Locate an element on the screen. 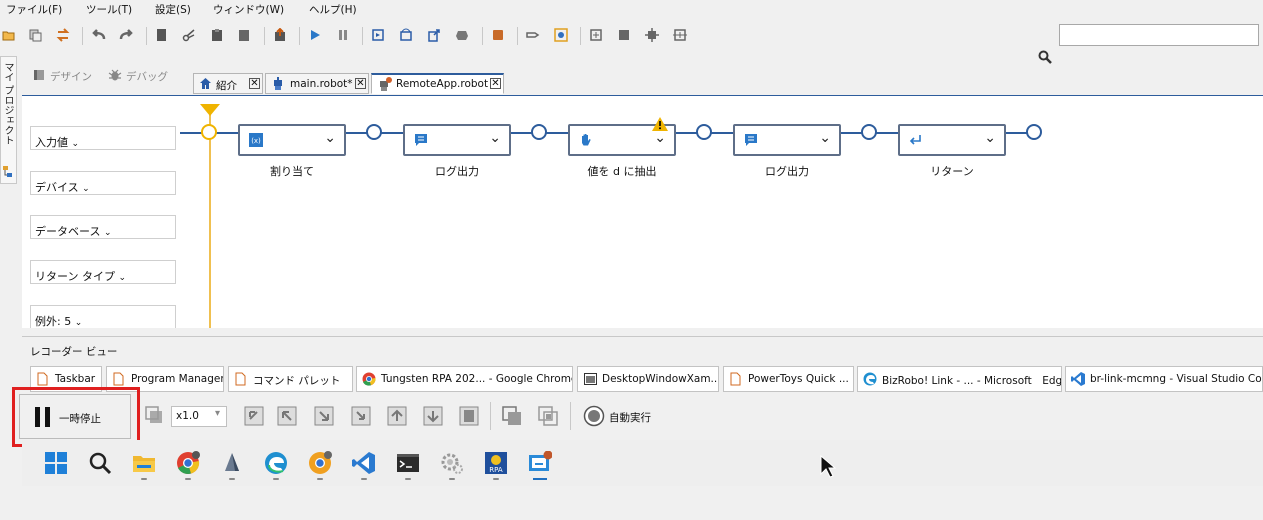  window-snapshot-icon is located at coordinates (512, 416).